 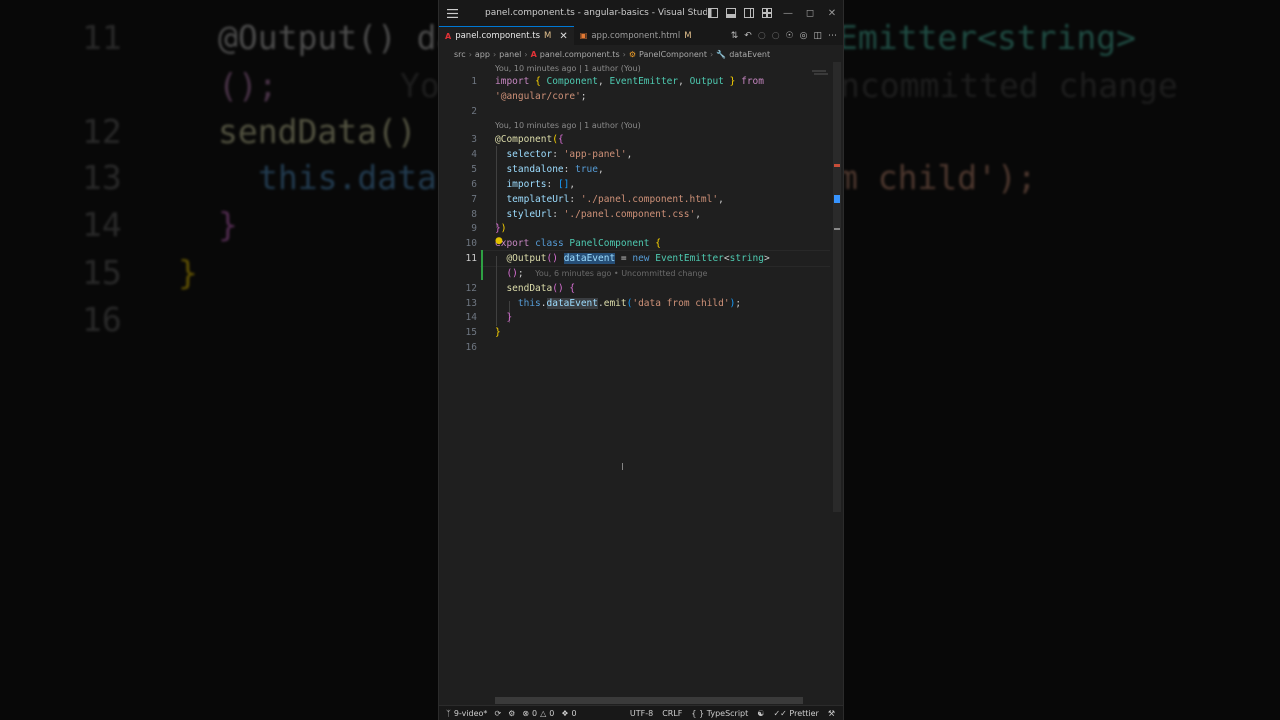 I want to click on breadcrumb-item: panel, so click(x=510, y=54).